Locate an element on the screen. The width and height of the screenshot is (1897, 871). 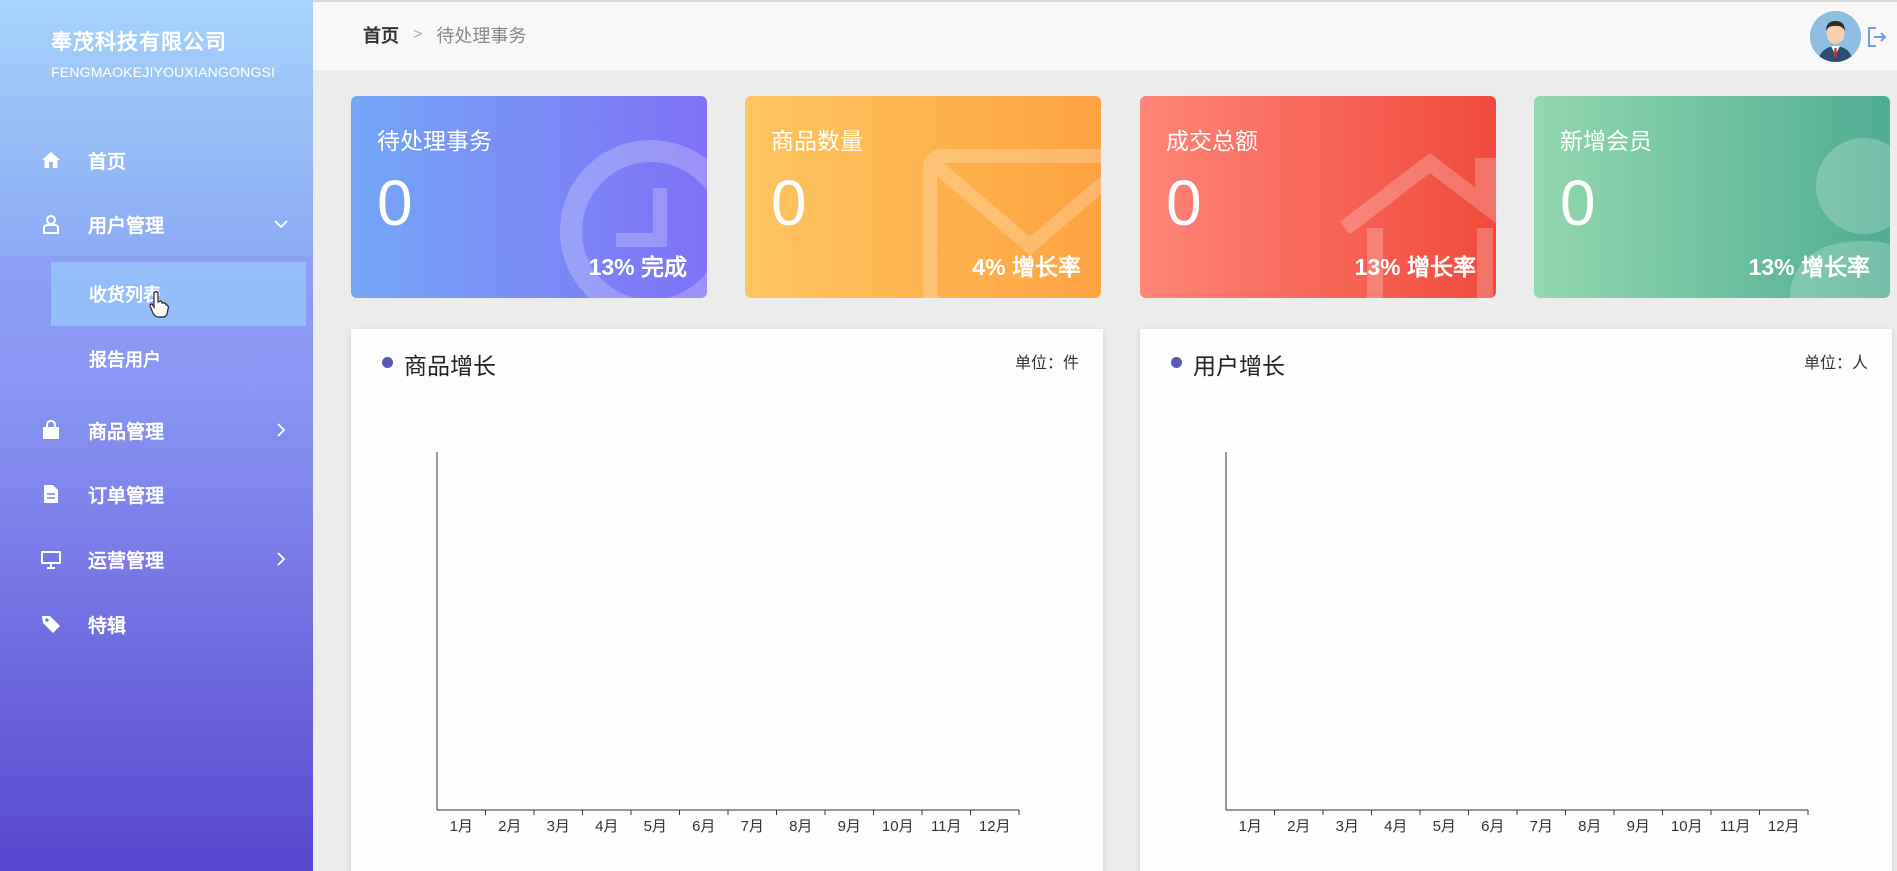
logout-icon is located at coordinates (1877, 37).